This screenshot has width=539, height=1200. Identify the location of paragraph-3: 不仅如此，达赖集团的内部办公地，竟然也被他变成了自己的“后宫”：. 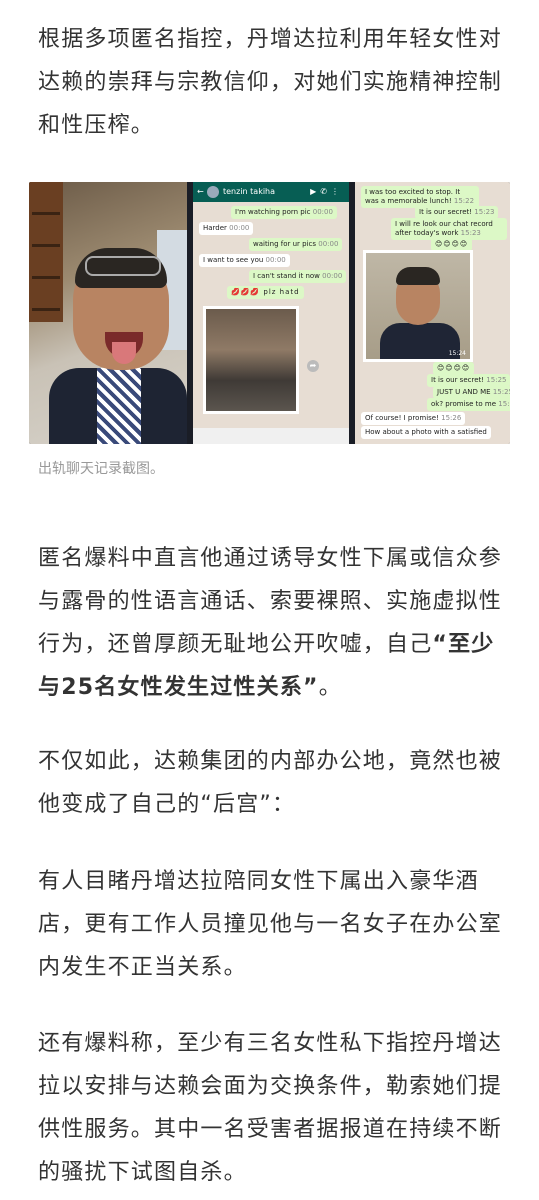
(270, 783).